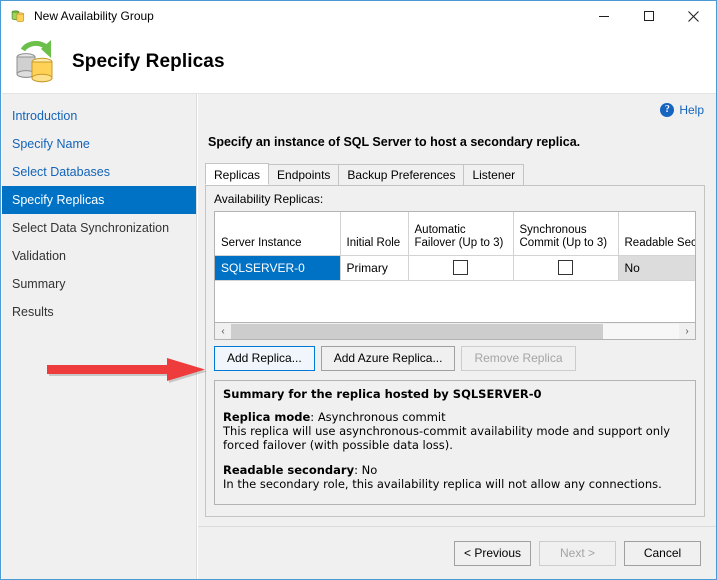  I want to click on readable-secondary-line: Readable secondary: No, so click(300, 470).